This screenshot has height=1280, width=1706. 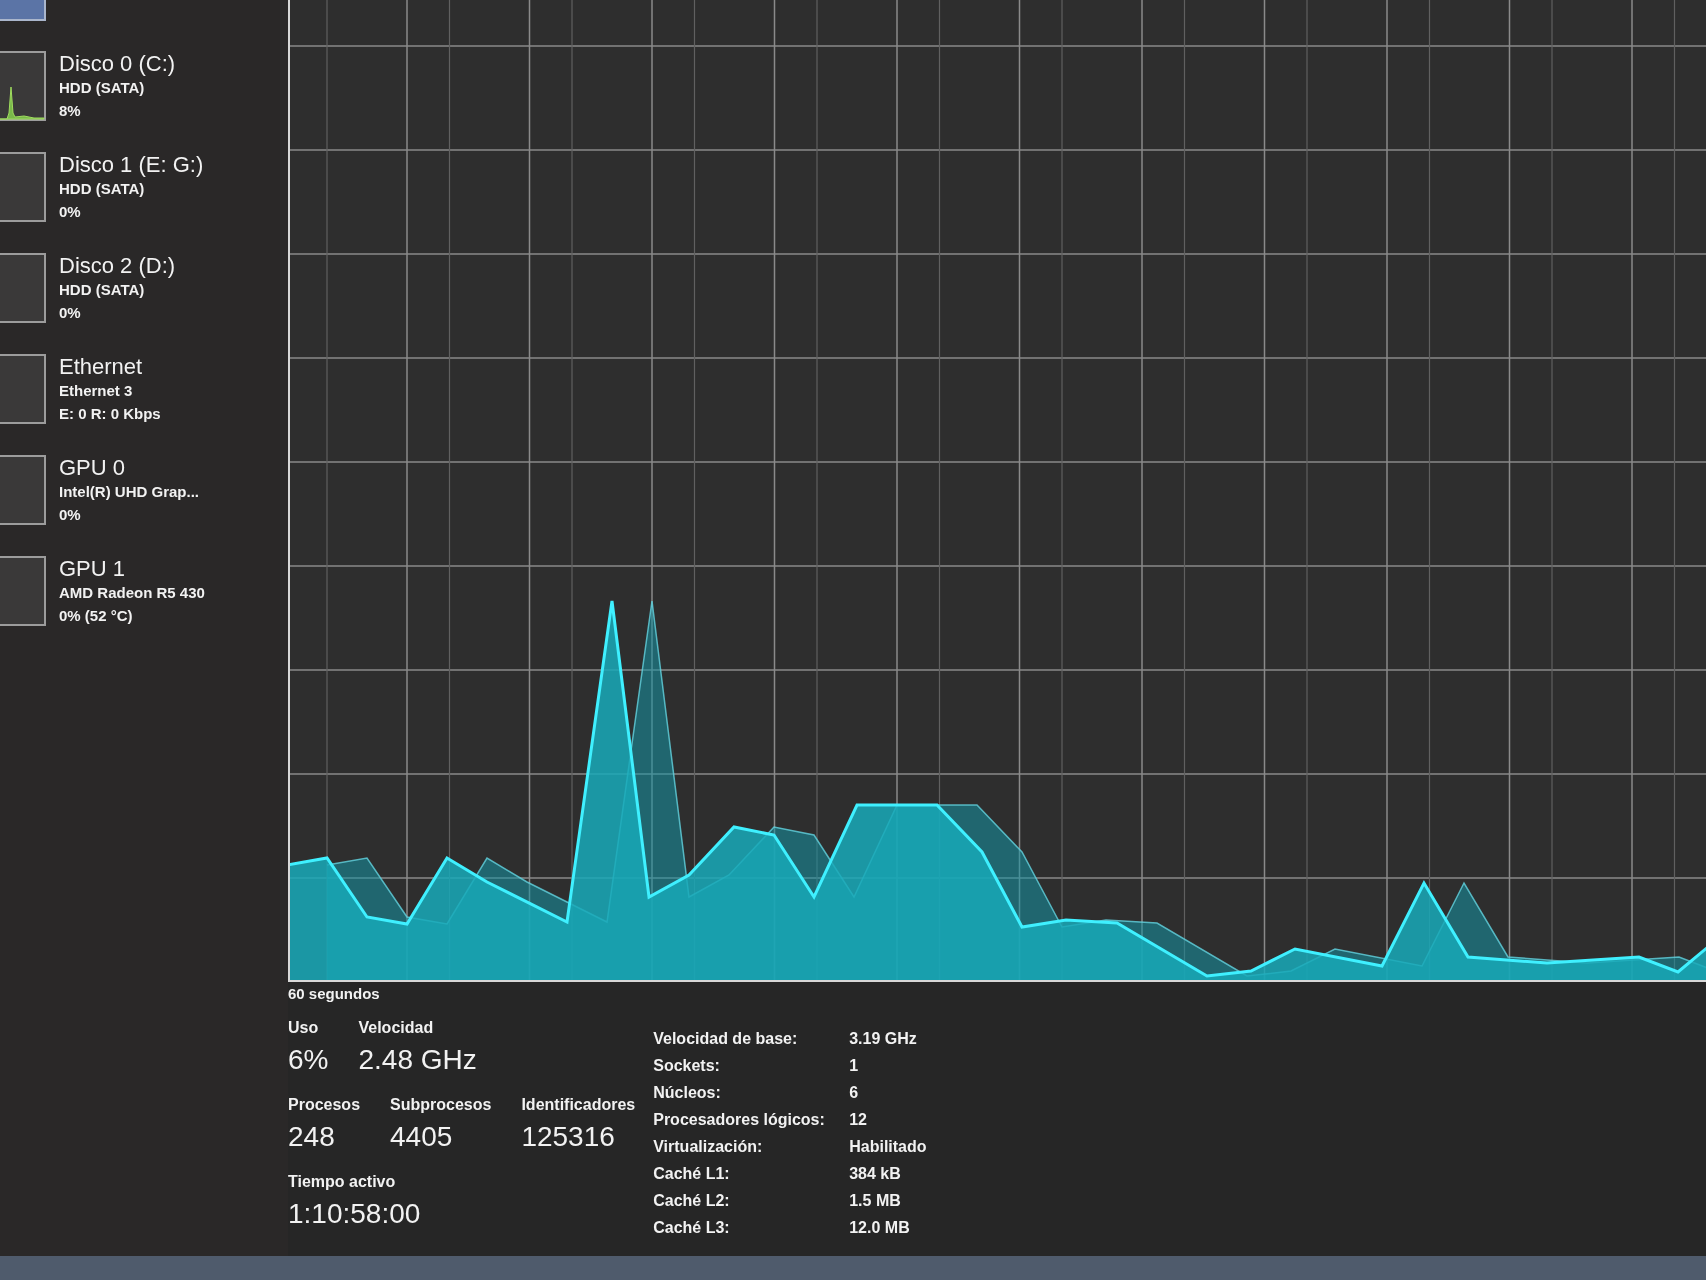 I want to click on stat-value: 125316, so click(x=568, y=1137).